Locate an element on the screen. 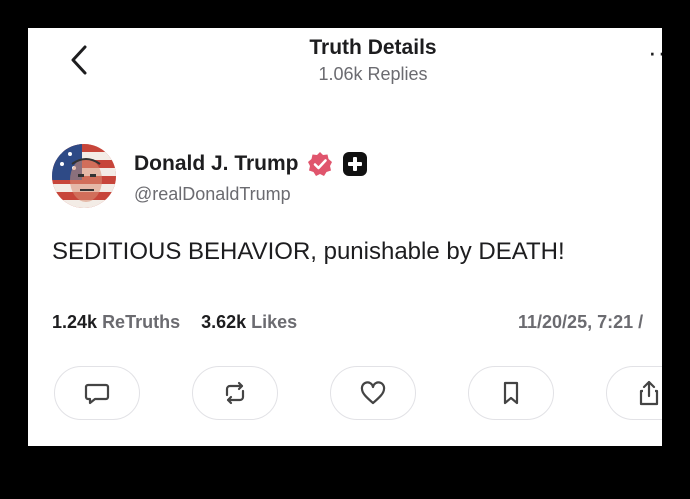 This screenshot has height=499, width=690. likes-label: Likes is located at coordinates (274, 322).